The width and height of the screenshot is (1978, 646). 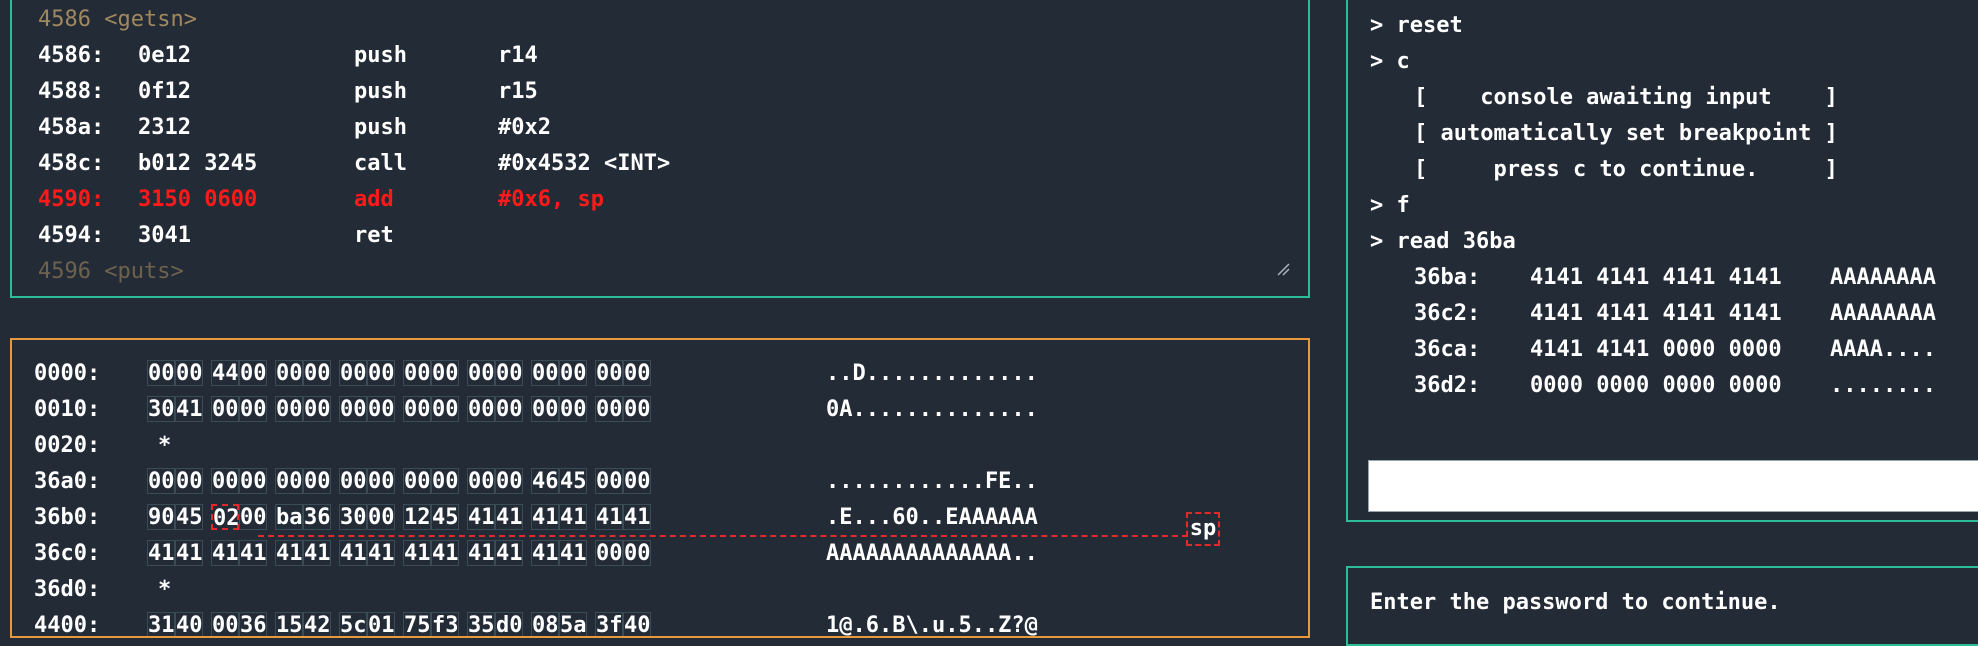 I want to click on memory-byte: 75, so click(x=417, y=624).